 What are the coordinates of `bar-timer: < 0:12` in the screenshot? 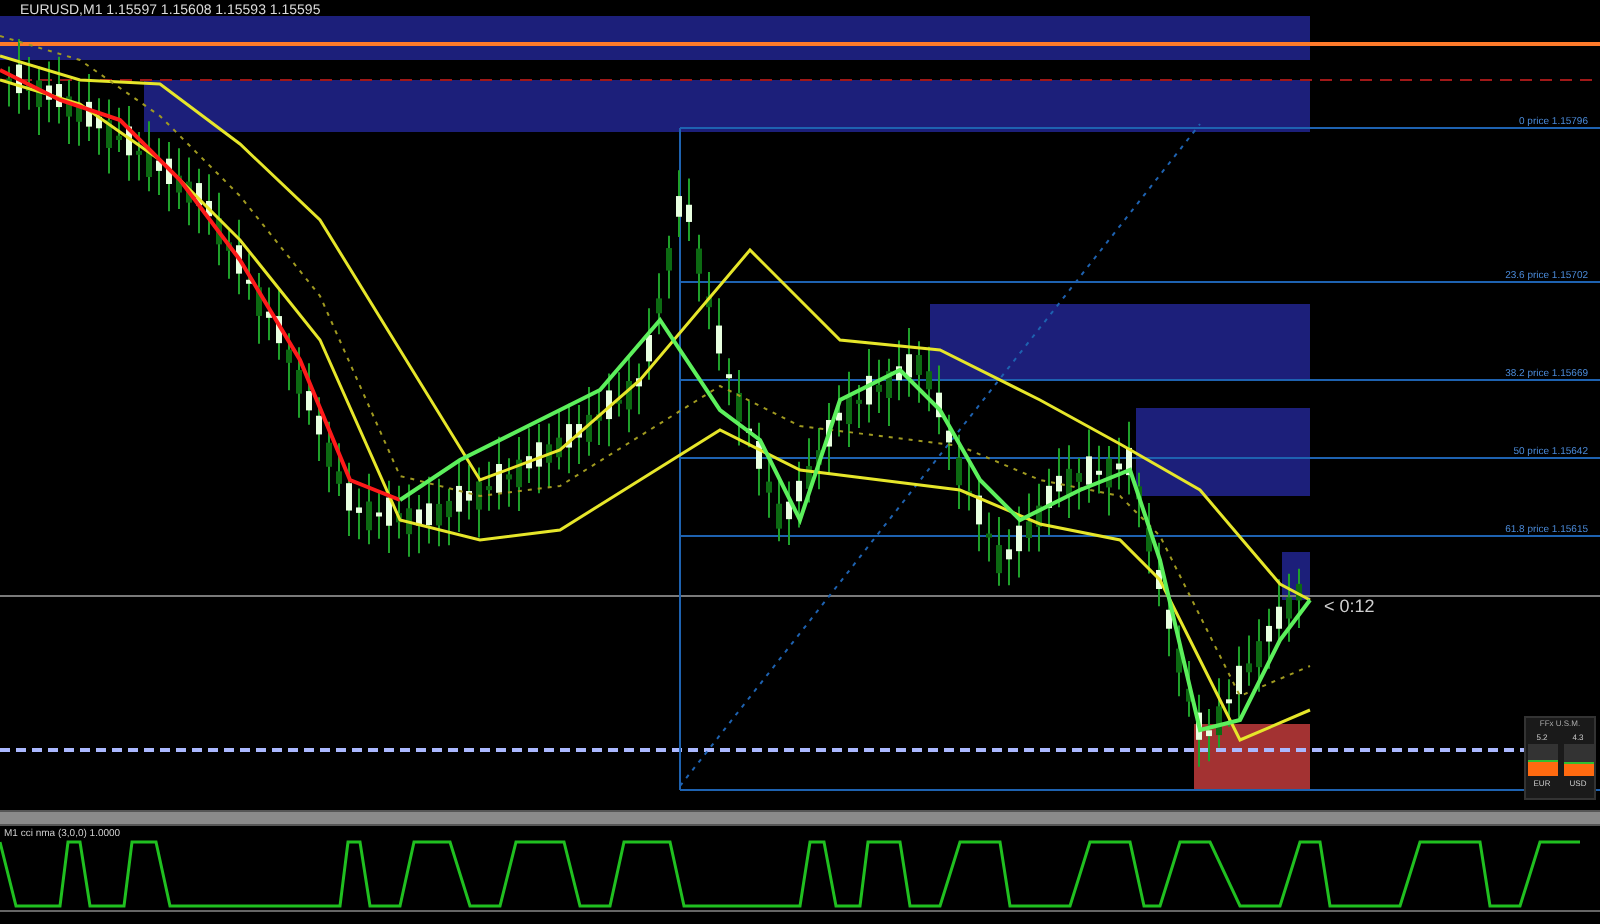 It's located at (1349, 607).